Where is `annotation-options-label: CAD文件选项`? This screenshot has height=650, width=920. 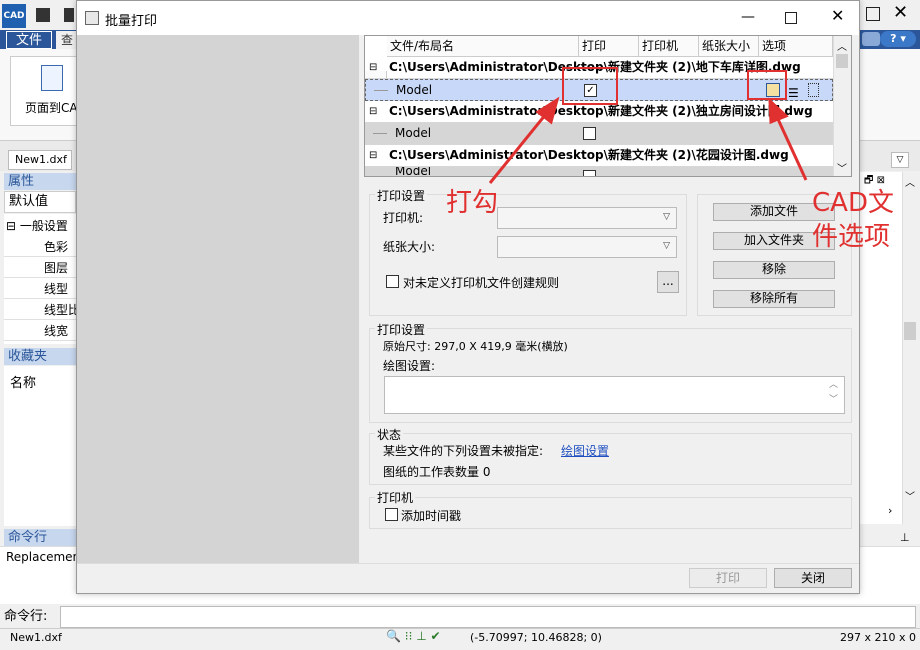 annotation-options-label: CAD文件选项 is located at coordinates (853, 220).